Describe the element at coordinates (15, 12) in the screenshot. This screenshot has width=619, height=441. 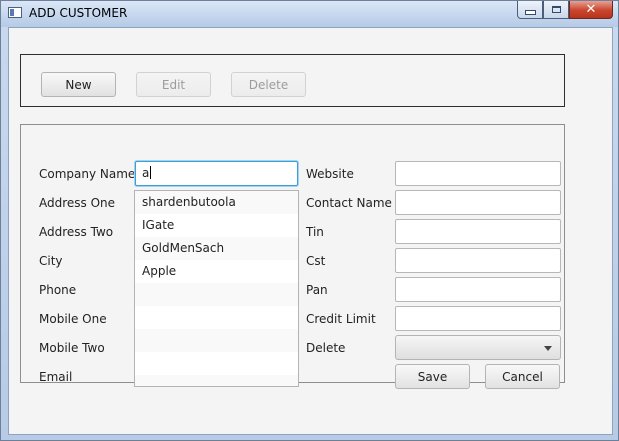
I see `app-icon` at that location.